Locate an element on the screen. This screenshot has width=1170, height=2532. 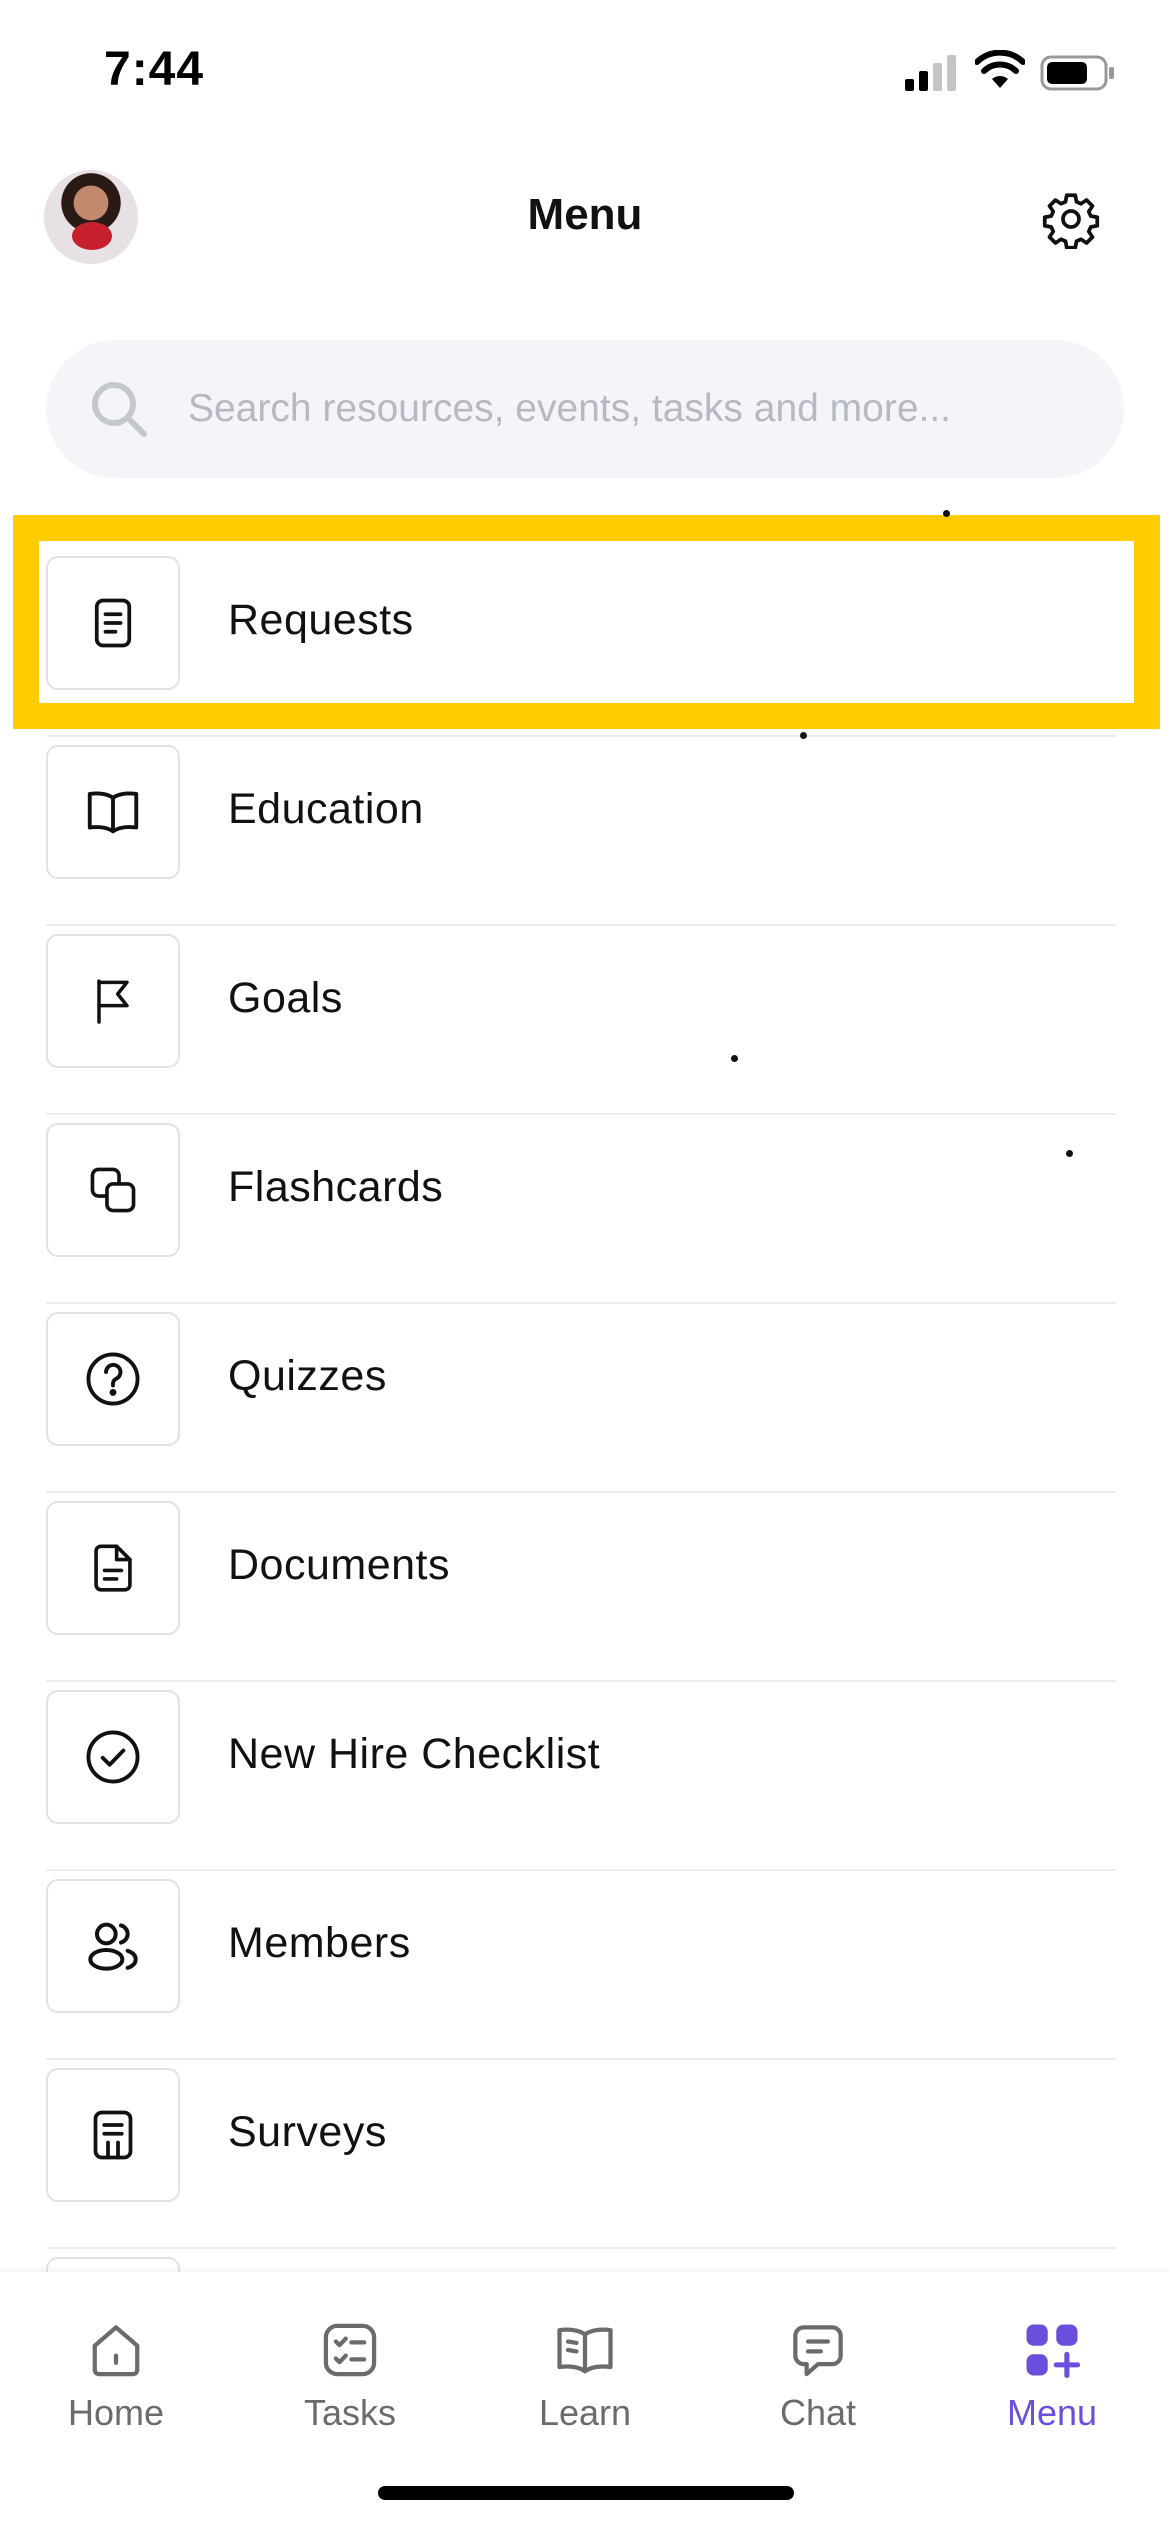
tab-chat: Chat is located at coordinates (818, 2386).